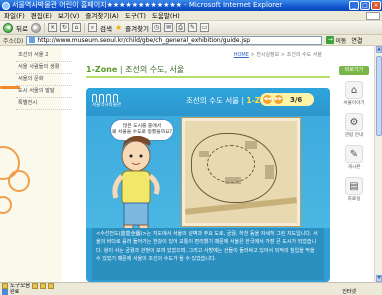  Describe the element at coordinates (118, 27) in the screenshot. I see `favorites-icon: ★` at that location.